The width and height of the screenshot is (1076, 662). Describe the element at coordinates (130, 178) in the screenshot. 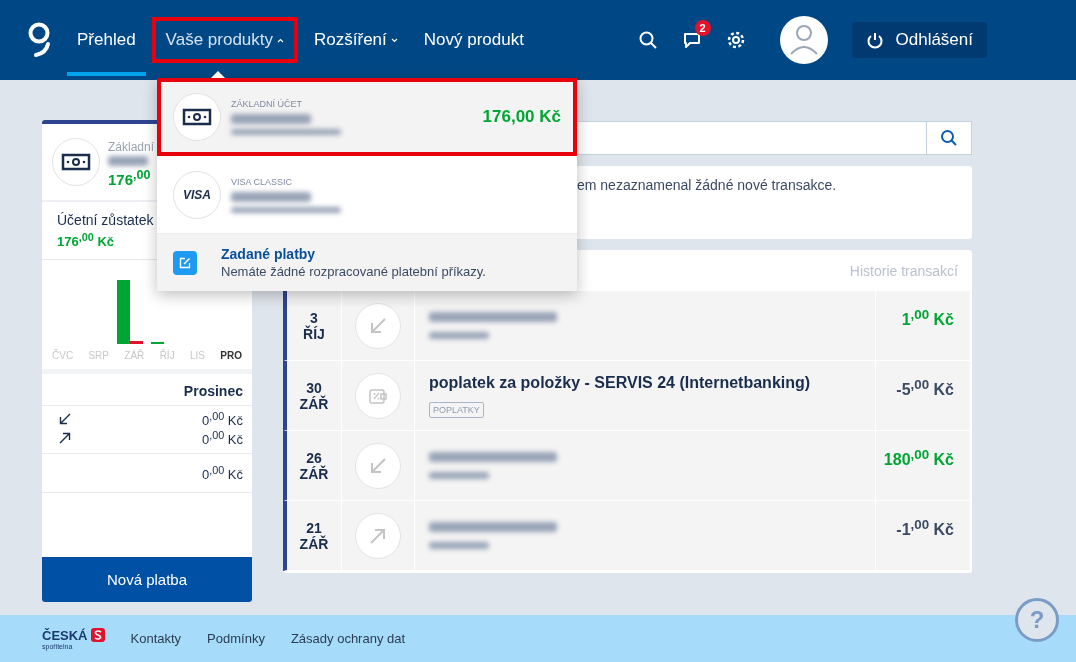

I see `balance-amount: 176$^{,00}$` at that location.